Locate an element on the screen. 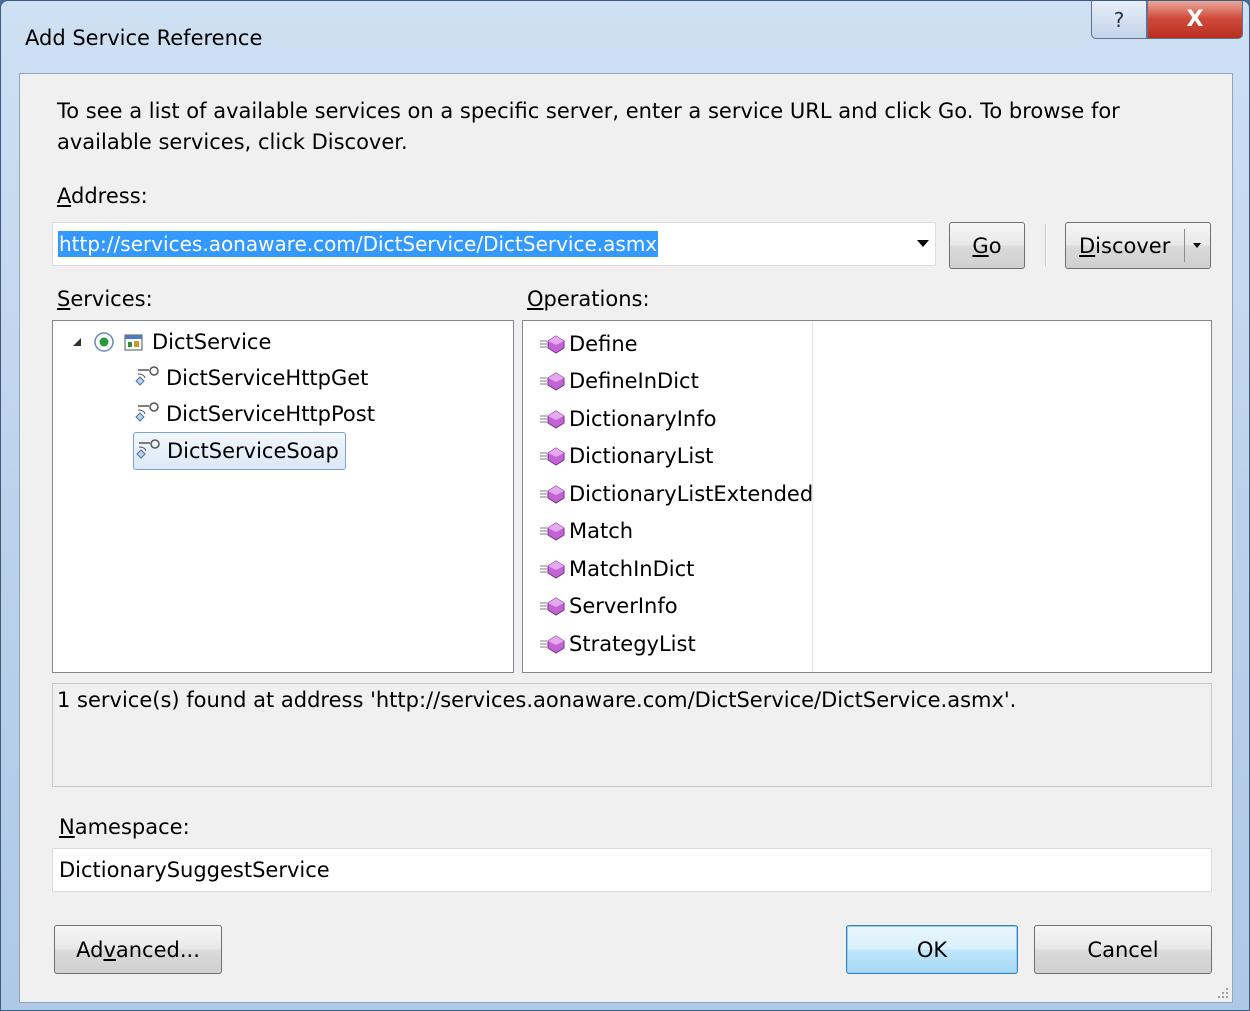 The height and width of the screenshot is (1011, 1250). operation-item: StrategyList is located at coordinates (617, 643).